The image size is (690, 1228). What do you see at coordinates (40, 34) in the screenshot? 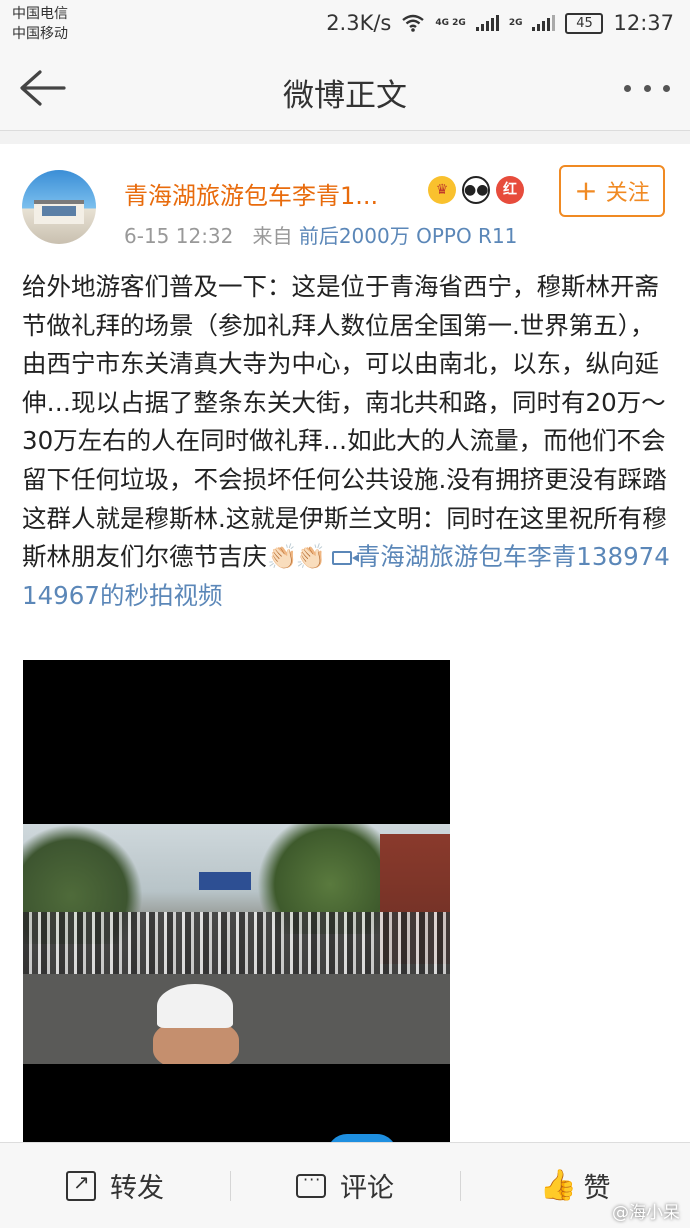
I see `carrier-2: 中国移动` at bounding box center [40, 34].